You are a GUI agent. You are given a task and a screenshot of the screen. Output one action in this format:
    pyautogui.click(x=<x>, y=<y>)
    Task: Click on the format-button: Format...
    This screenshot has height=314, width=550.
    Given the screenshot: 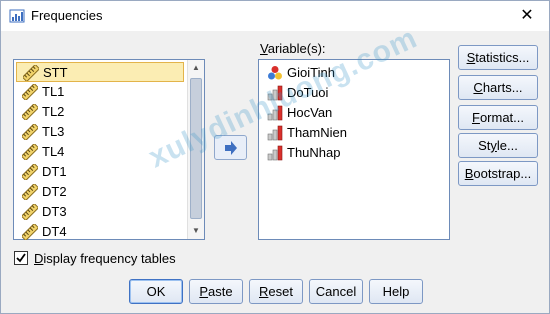 What is the action you would take?
    pyautogui.click(x=498, y=117)
    